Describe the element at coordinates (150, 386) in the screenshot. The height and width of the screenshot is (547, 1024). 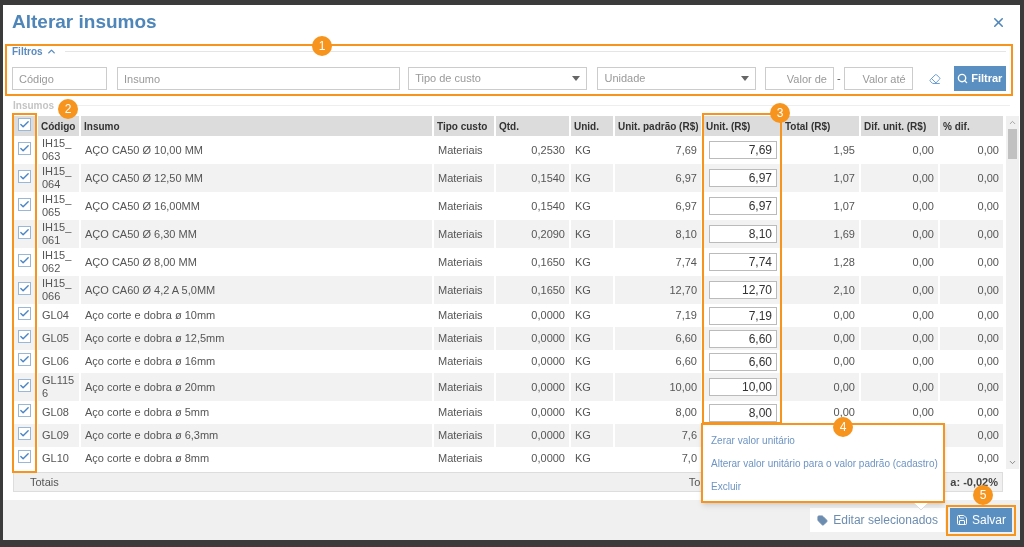
I see `description-cell: Aço corte e dobra ø 20mm` at that location.